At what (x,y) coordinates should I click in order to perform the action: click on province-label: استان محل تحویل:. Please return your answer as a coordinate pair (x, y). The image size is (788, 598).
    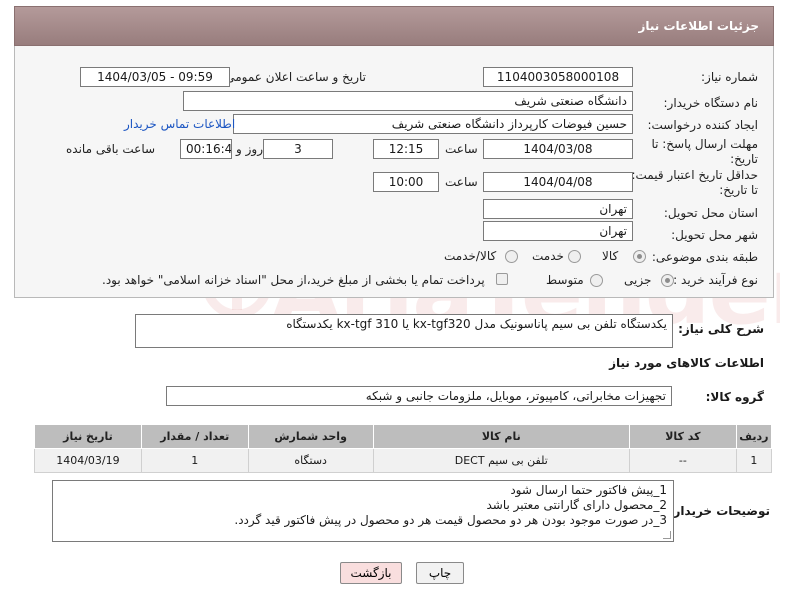
    Looking at the image, I should click on (710, 213).